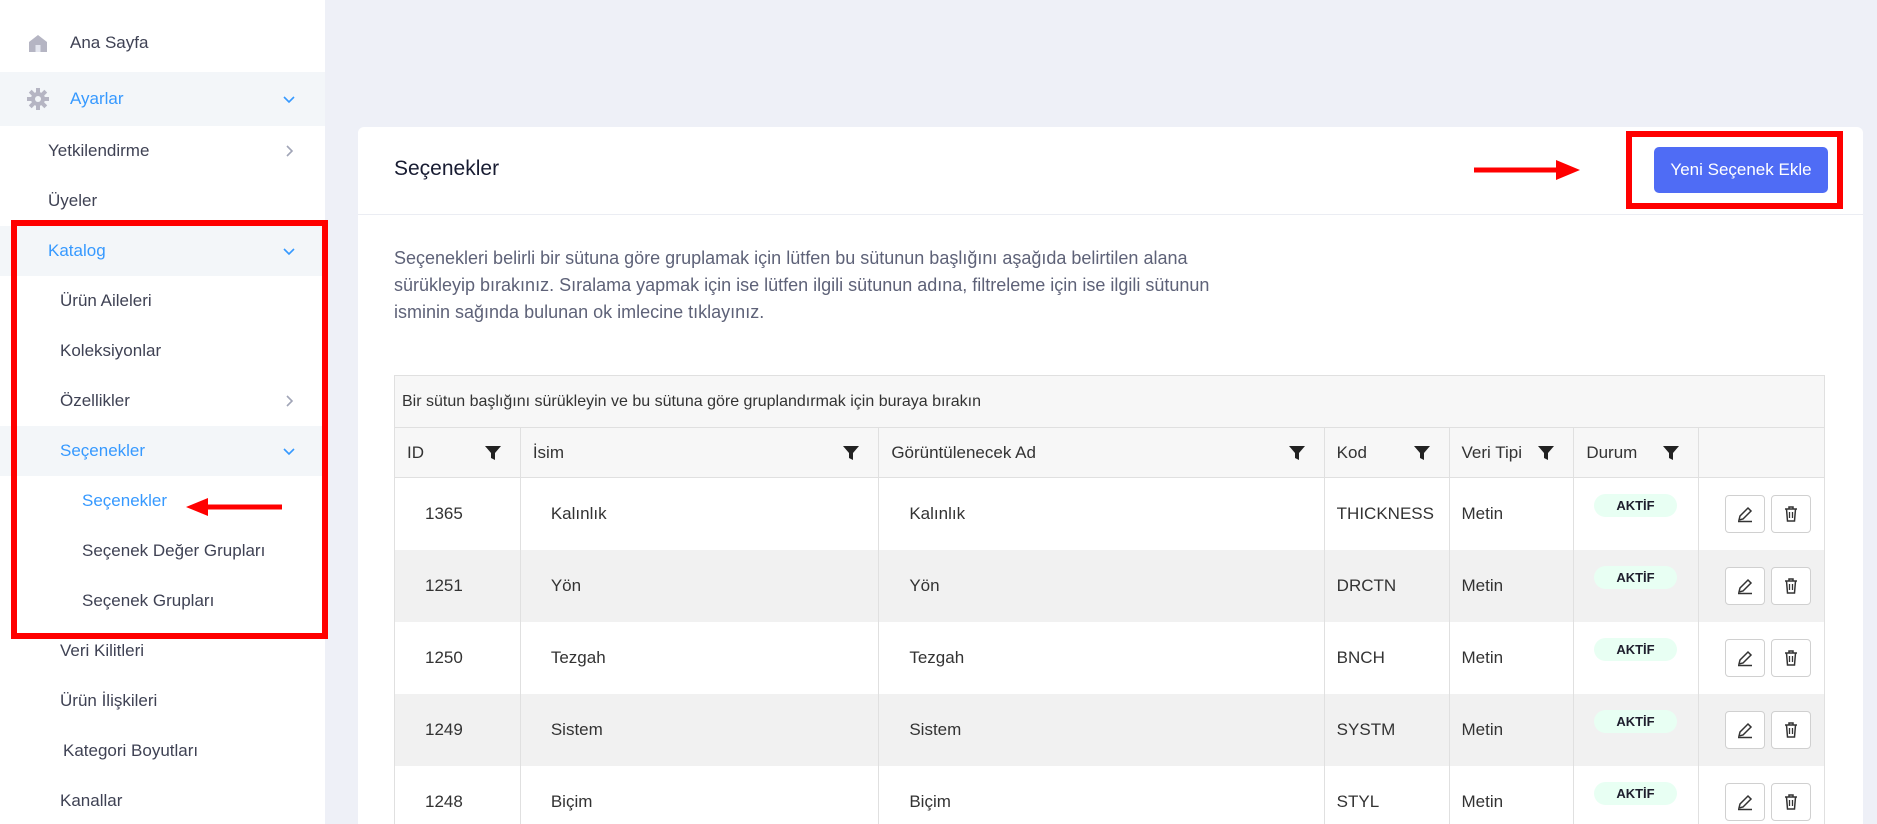 The height and width of the screenshot is (824, 1877). I want to click on table-cell-name: Kalınlık, so click(700, 514).